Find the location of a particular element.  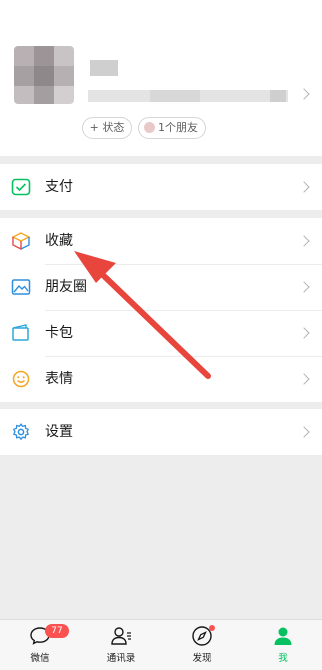

tab-me-label: 我 is located at coordinates (283, 658).